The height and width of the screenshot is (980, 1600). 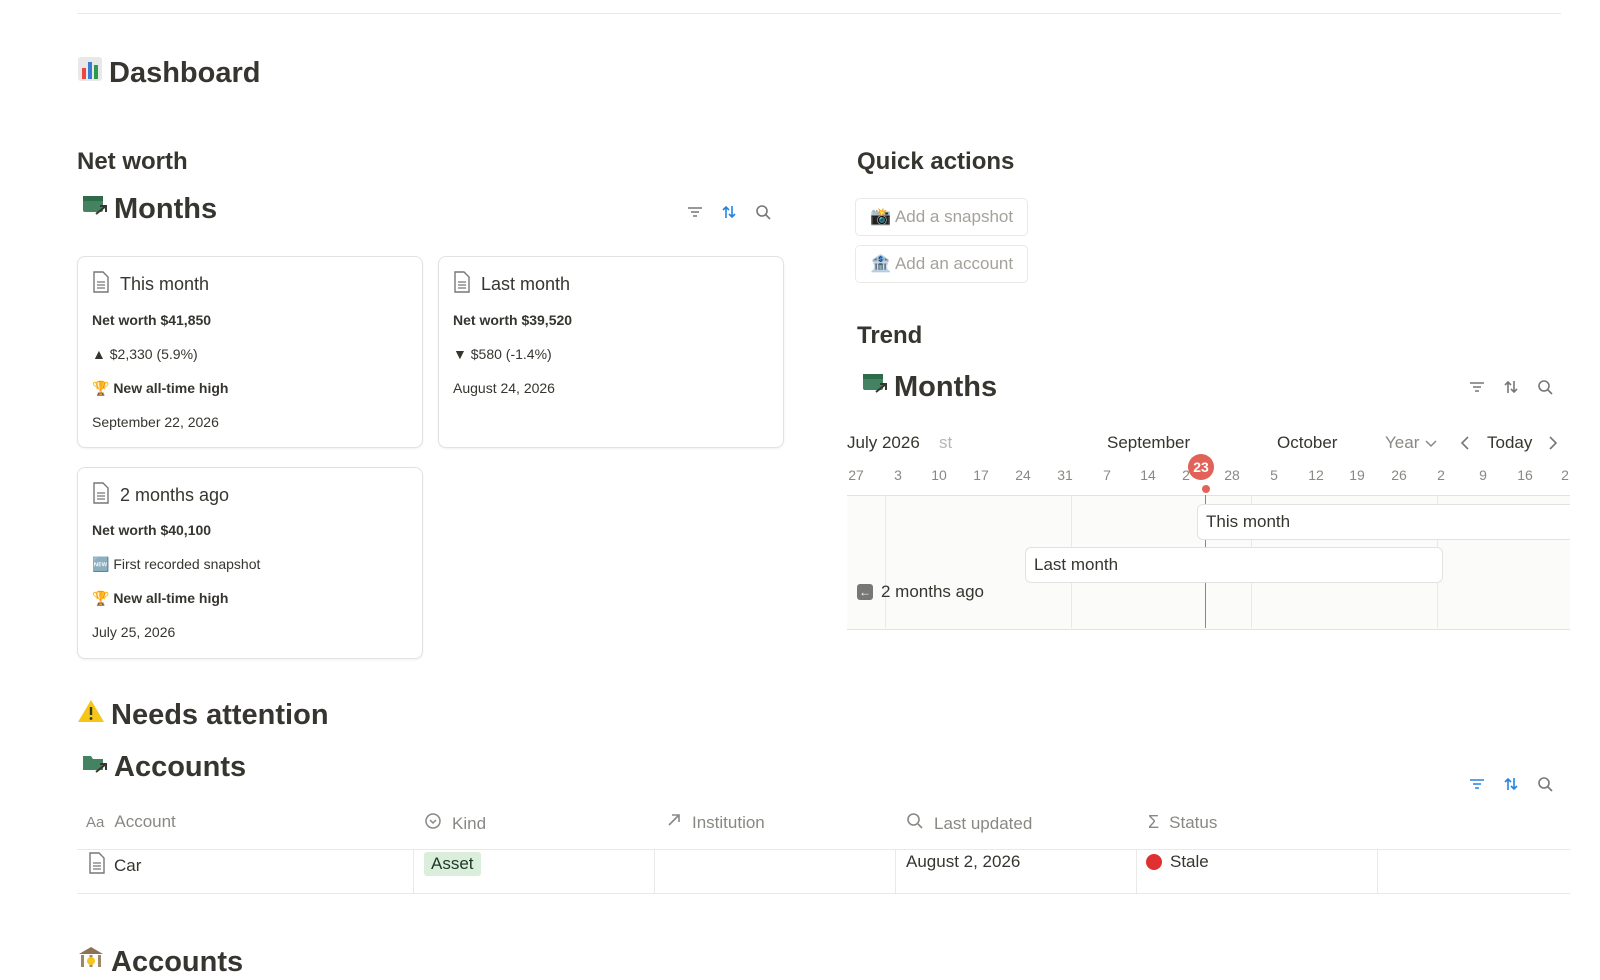 What do you see at coordinates (1465, 445) in the screenshot?
I see `prev-arrow-icon` at bounding box center [1465, 445].